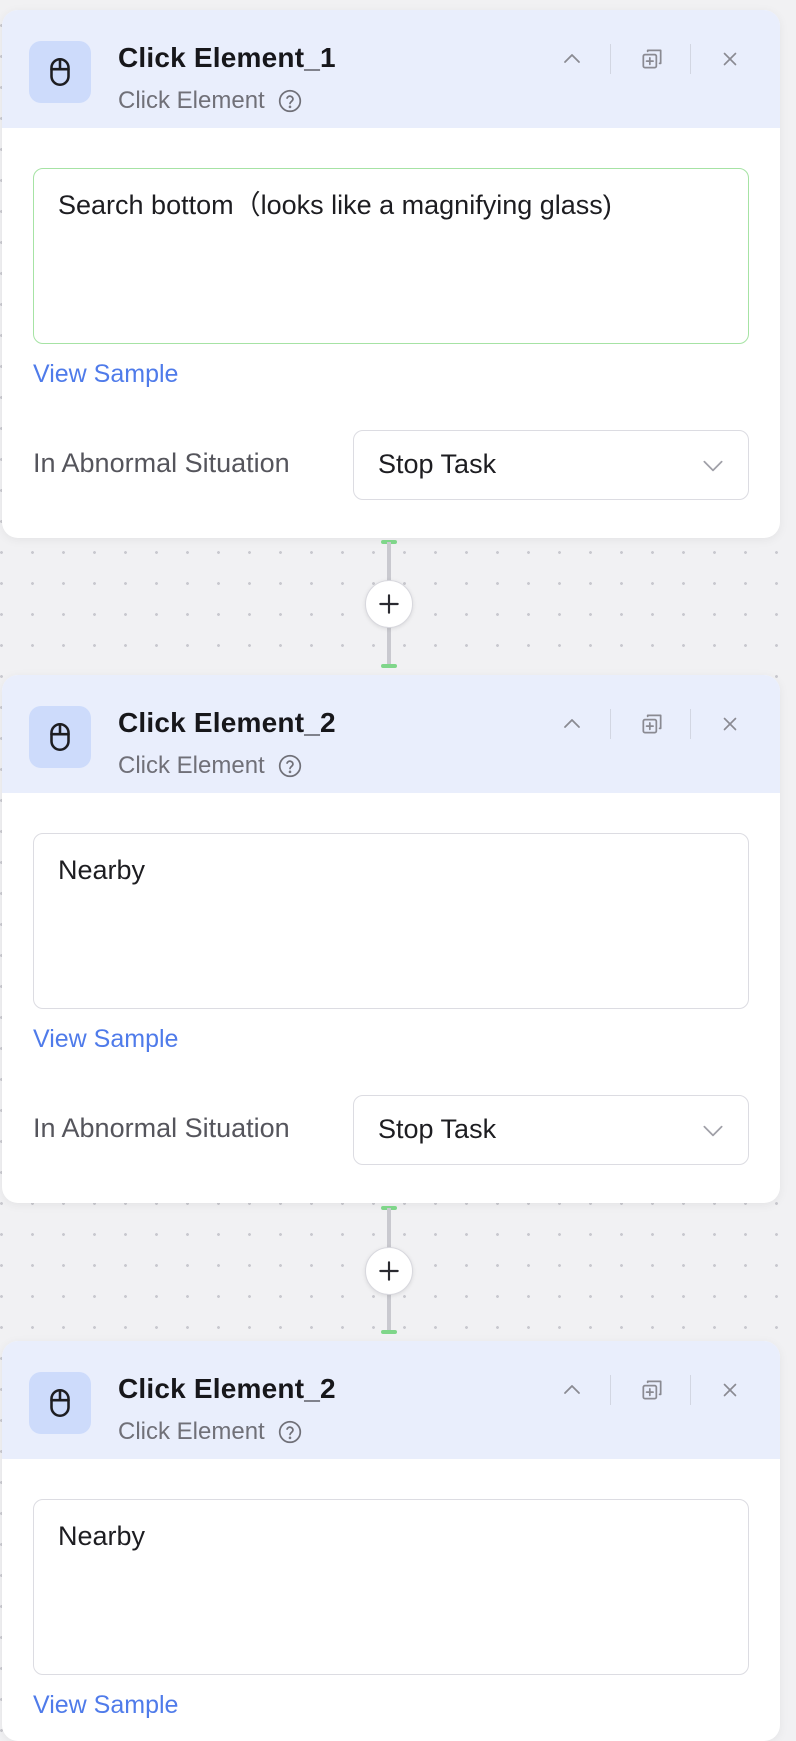 The width and height of the screenshot is (796, 1741). Describe the element at coordinates (227, 57) in the screenshot. I see `node-title: Click Element_1` at that location.